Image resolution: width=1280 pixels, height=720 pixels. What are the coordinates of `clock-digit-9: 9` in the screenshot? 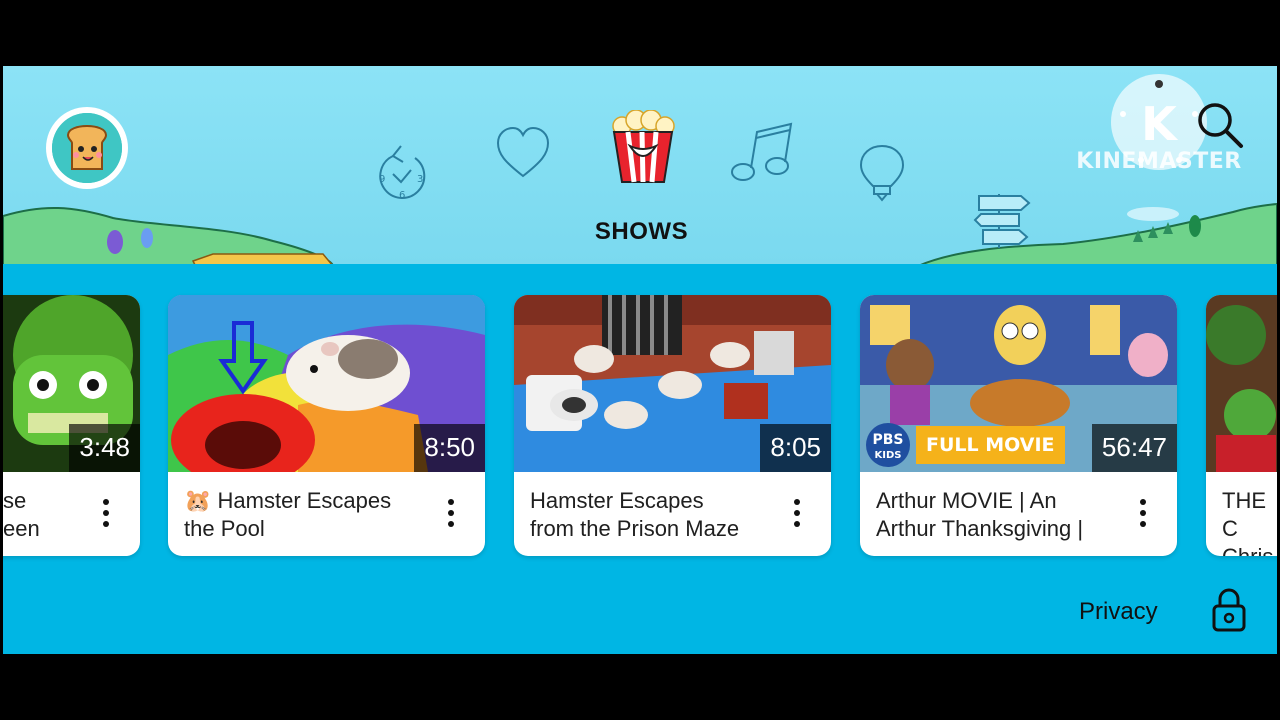 It's located at (382, 179).